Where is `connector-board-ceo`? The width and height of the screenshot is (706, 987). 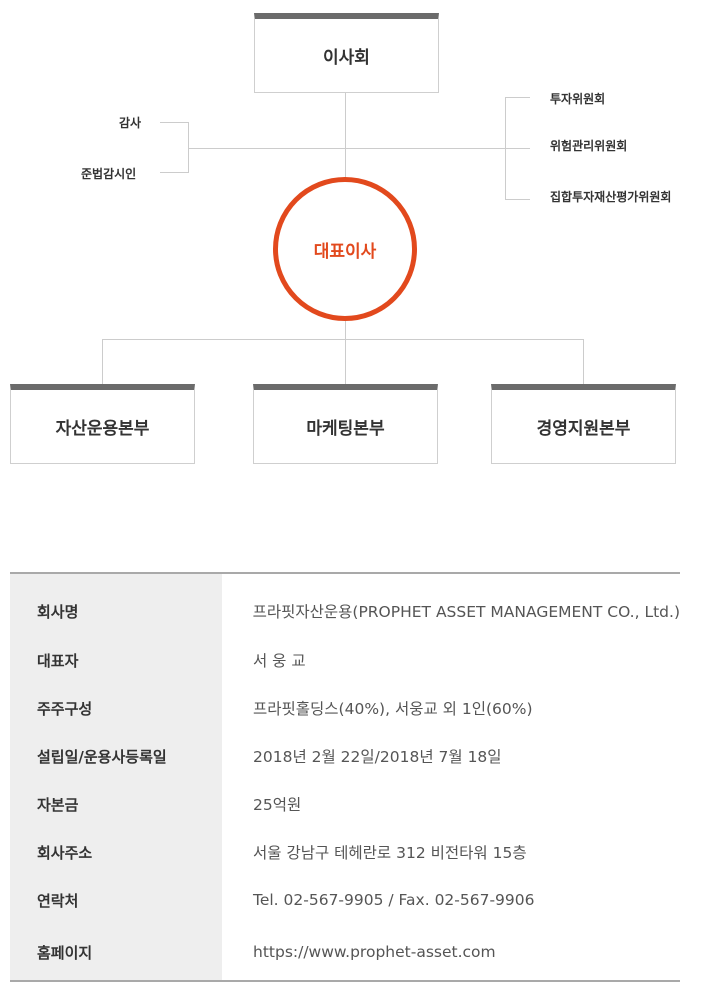 connector-board-ceo is located at coordinates (345, 135).